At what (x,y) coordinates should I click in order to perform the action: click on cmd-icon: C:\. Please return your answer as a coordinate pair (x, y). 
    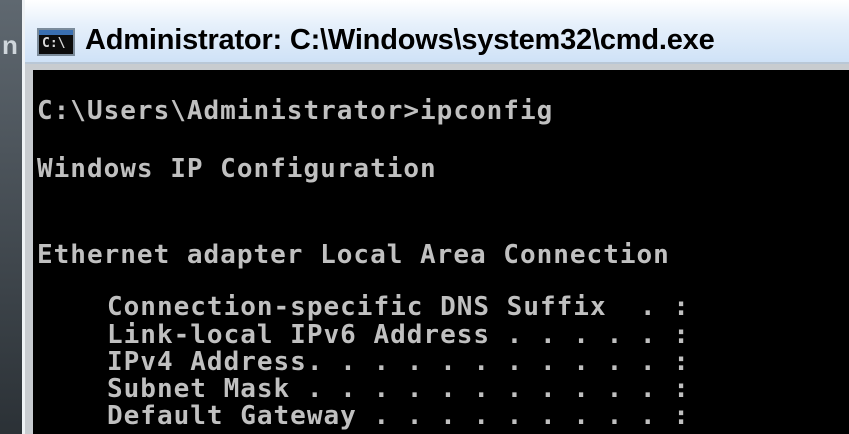
    Looking at the image, I should click on (56, 42).